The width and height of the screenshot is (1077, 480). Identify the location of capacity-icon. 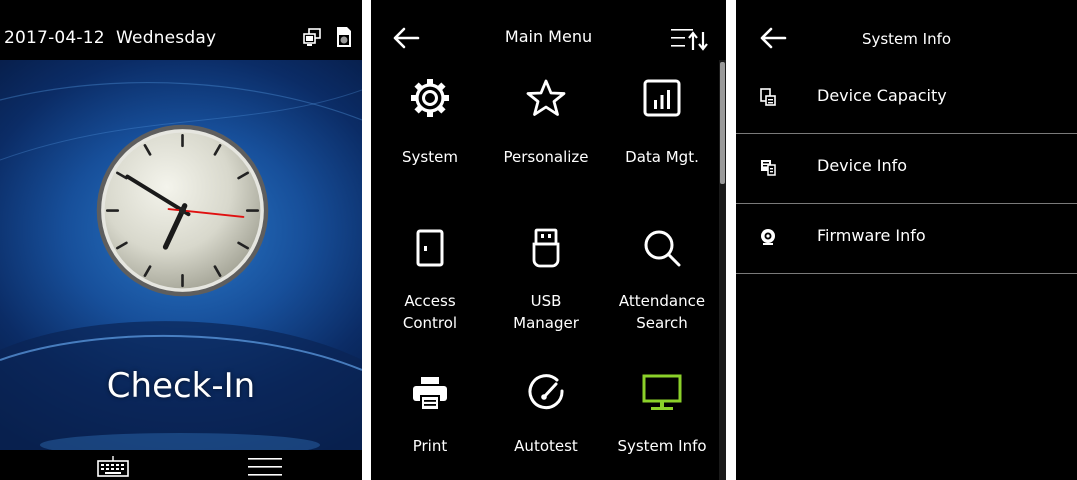
(768, 97).